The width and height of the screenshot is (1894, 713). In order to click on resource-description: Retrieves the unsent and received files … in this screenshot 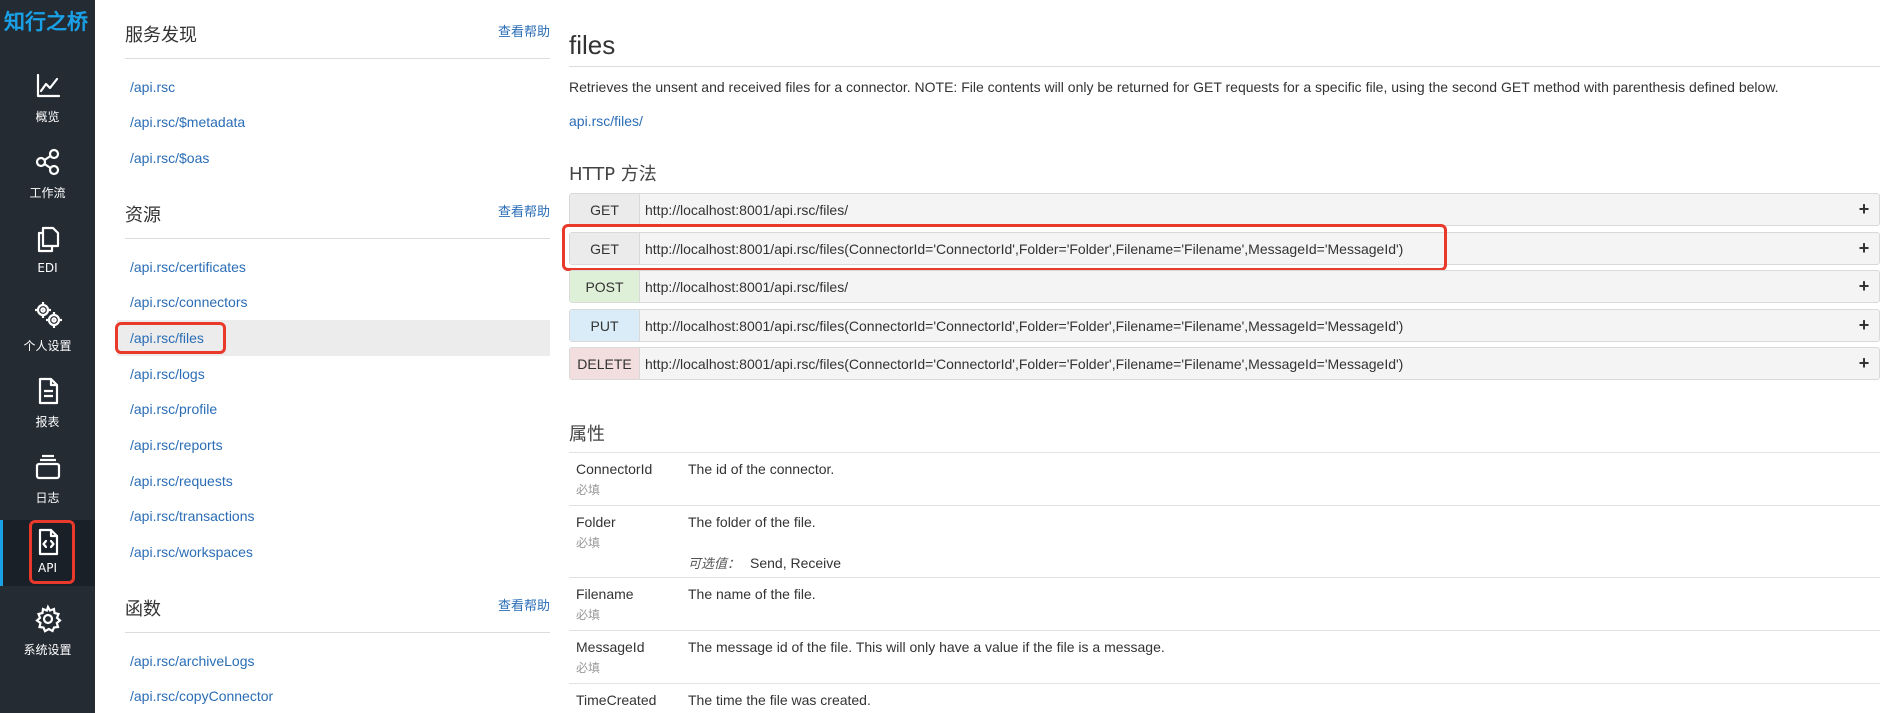, I will do `click(1174, 87)`.